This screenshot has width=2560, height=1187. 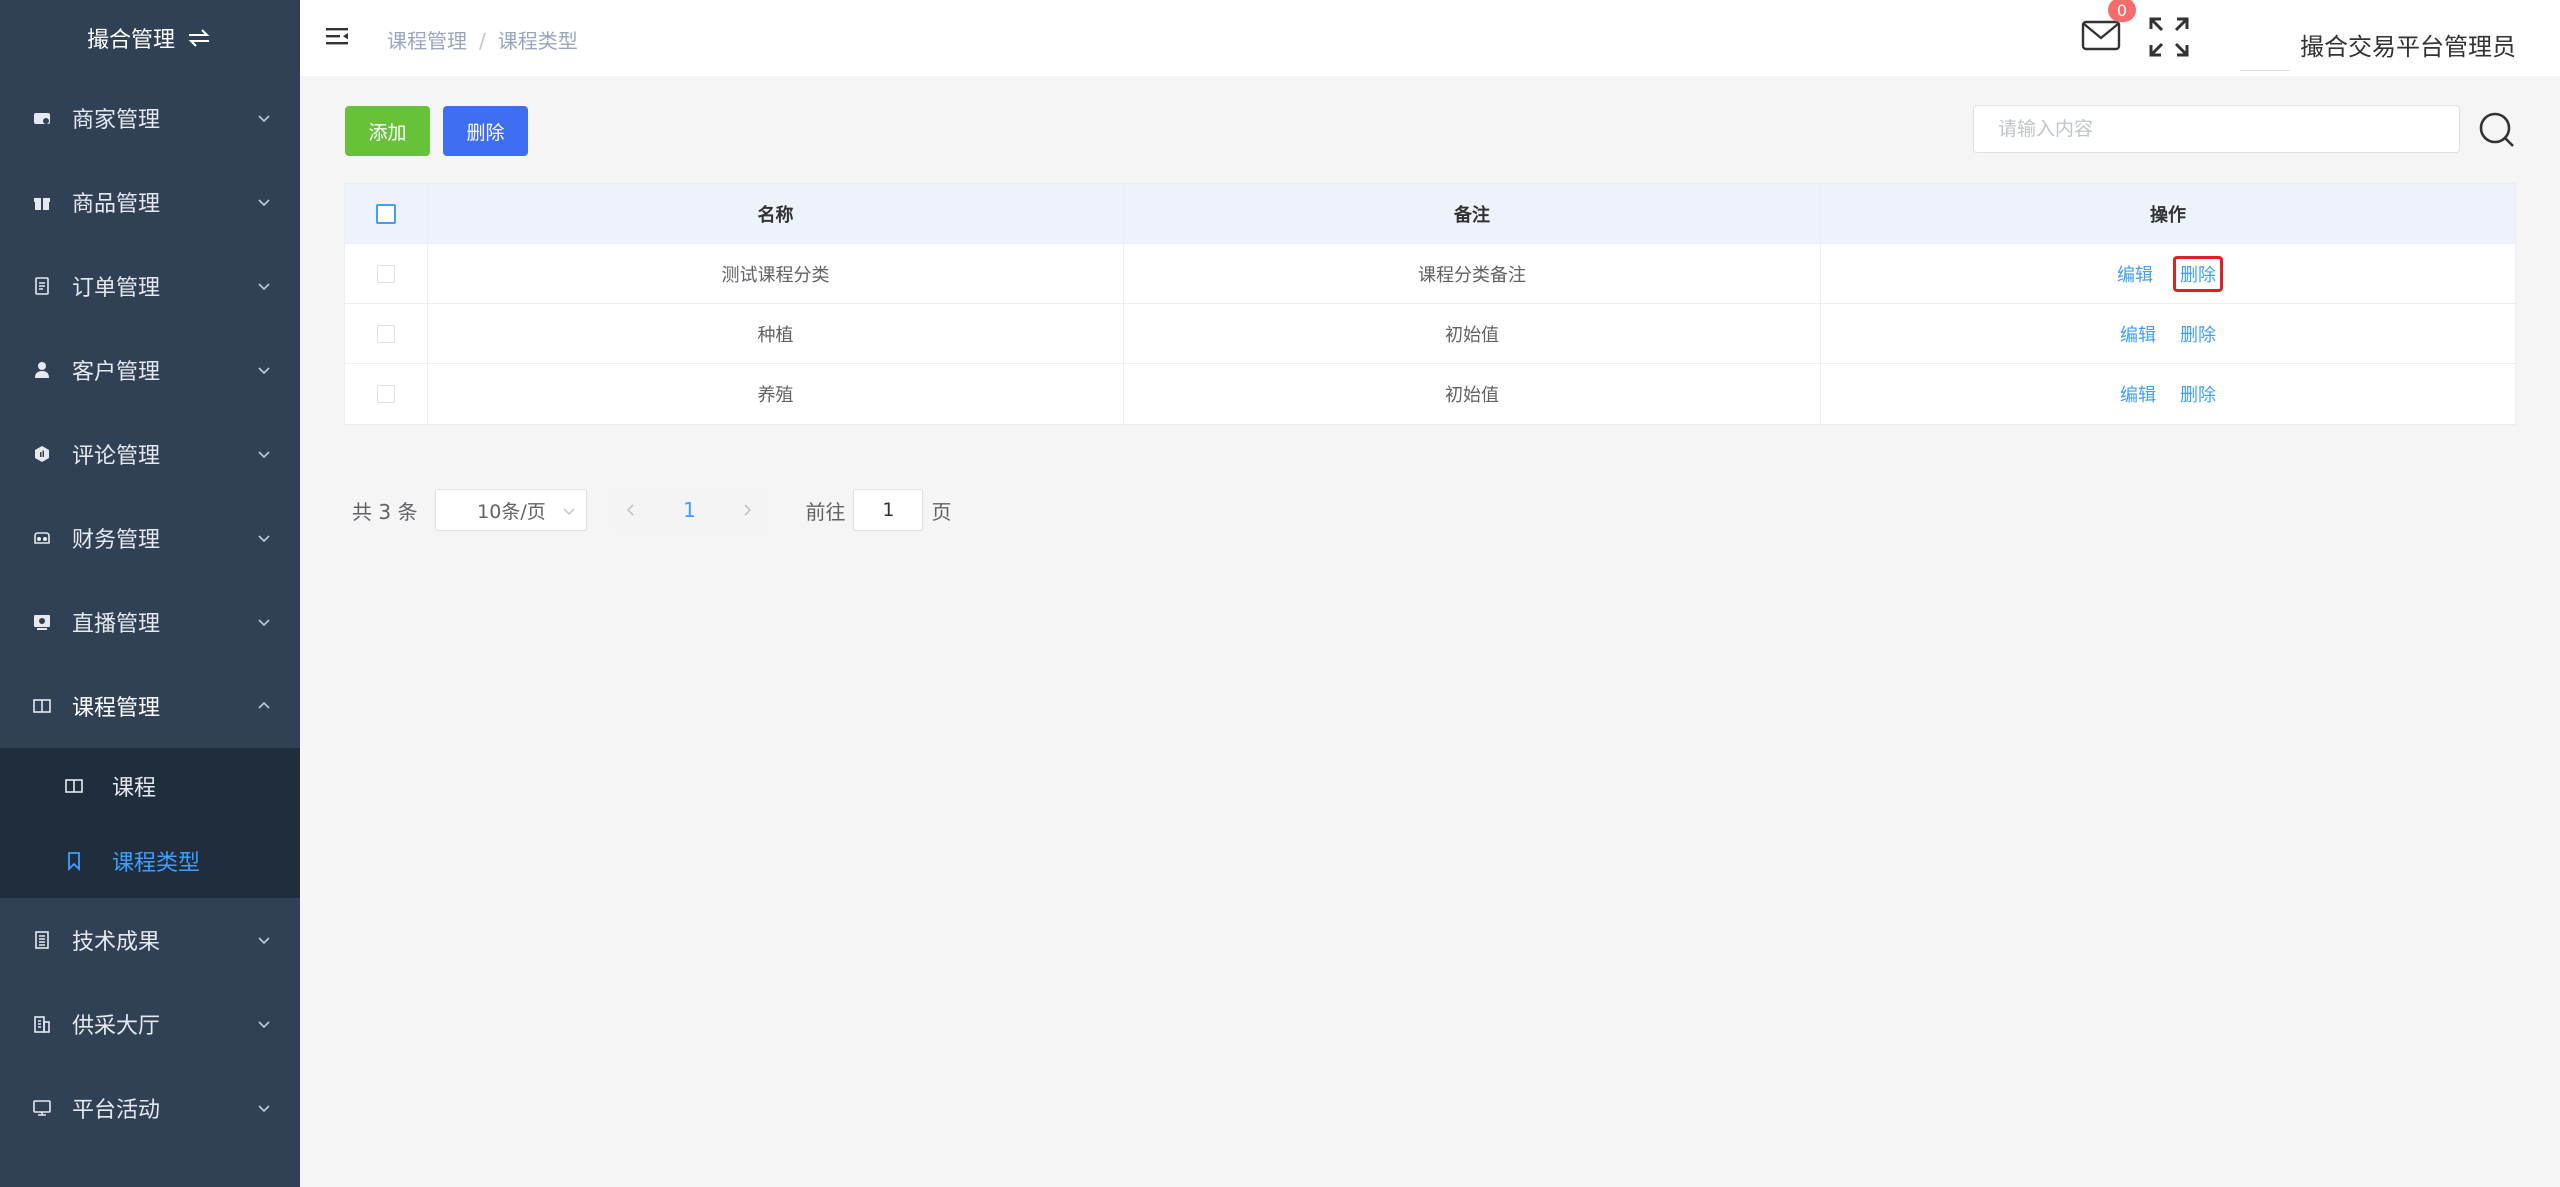 I want to click on select-all-checkbox, so click(x=386, y=213).